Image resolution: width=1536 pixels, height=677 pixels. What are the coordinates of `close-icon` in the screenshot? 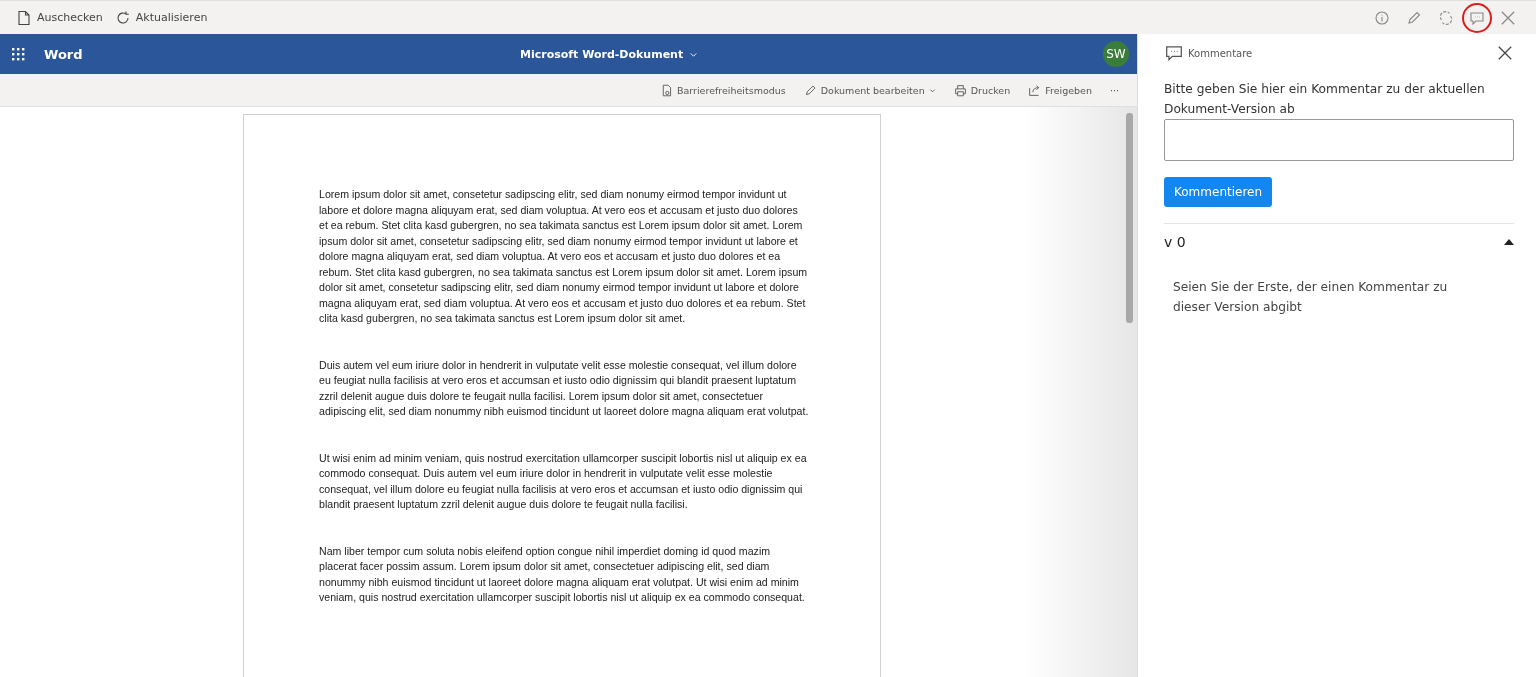 It's located at (1505, 53).